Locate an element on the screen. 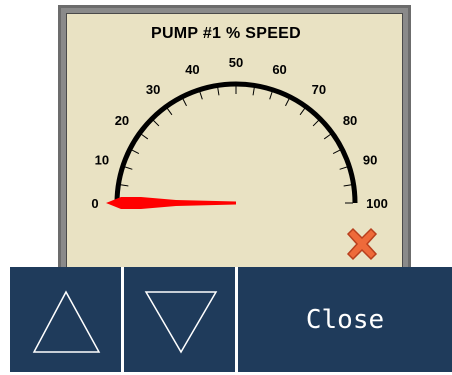 The width and height of the screenshot is (452, 375). speed-down-button is located at coordinates (179, 319).